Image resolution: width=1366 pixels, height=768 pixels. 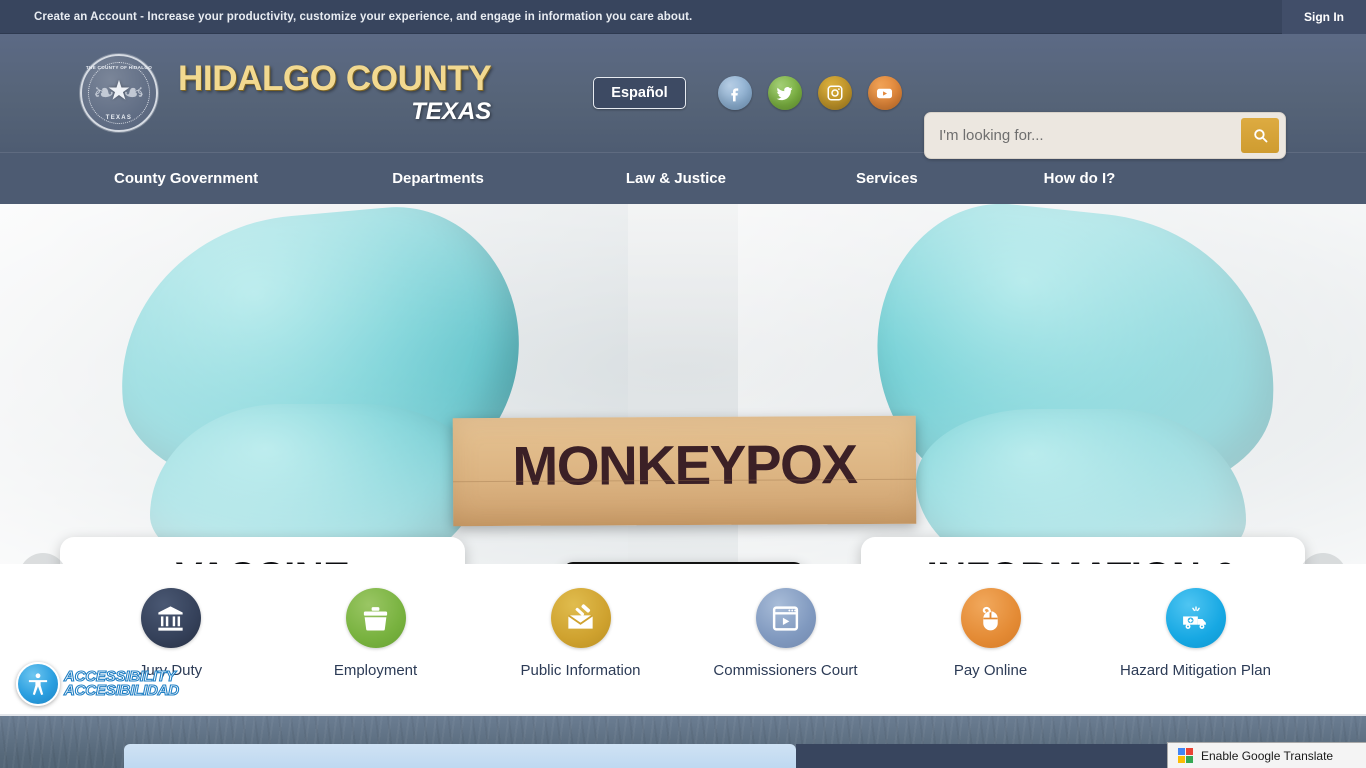 I want to click on nav-item-county-government: County Government, so click(x=186, y=178).